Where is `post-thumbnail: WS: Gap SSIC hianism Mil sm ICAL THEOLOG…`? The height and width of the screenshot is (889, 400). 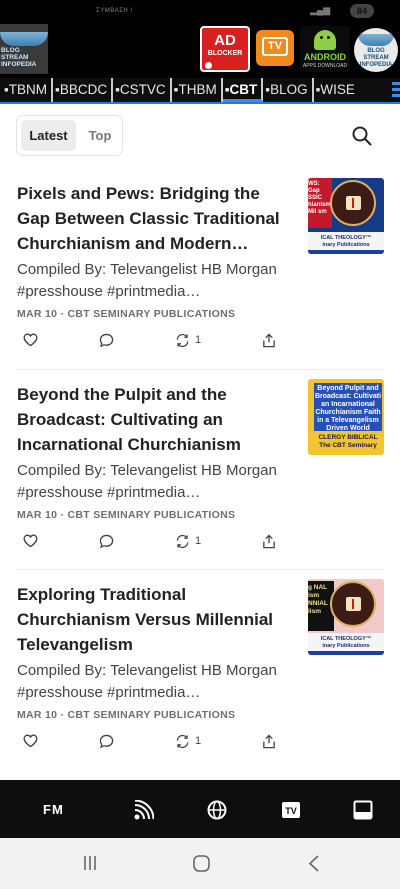 post-thumbnail: WS: Gap SSIC hianism Mil sm ICAL THEOLOG… is located at coordinates (346, 216).